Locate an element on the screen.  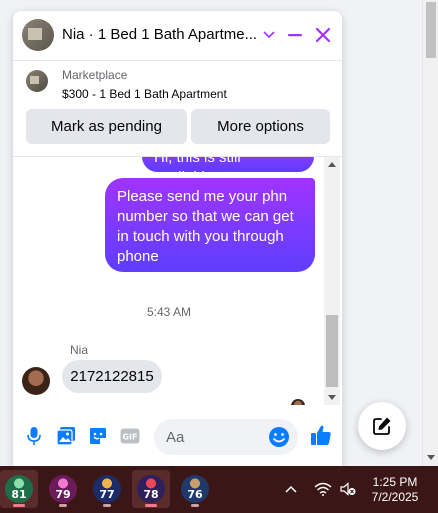
sender-name: Nia is located at coordinates (79, 350).